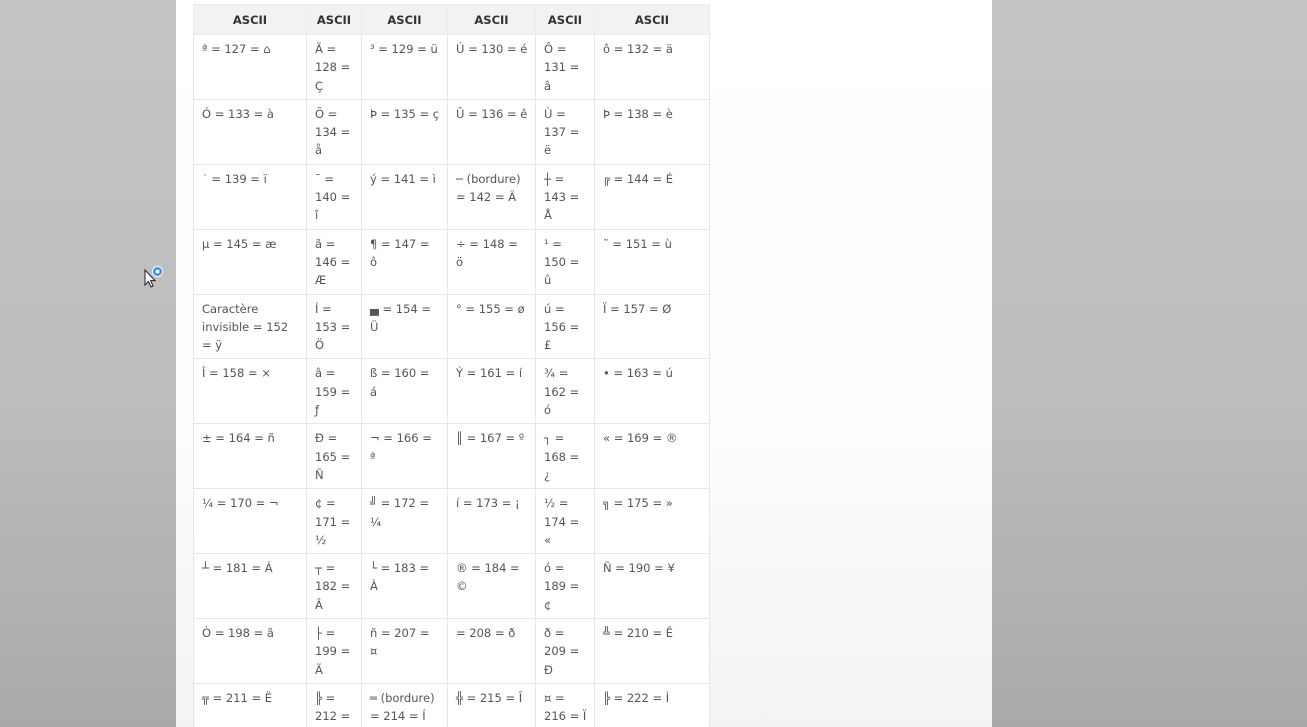 The height and width of the screenshot is (727, 1307). Describe the element at coordinates (565, 391) in the screenshot. I see `table-cell: ¾ = 162 = ó` at that location.